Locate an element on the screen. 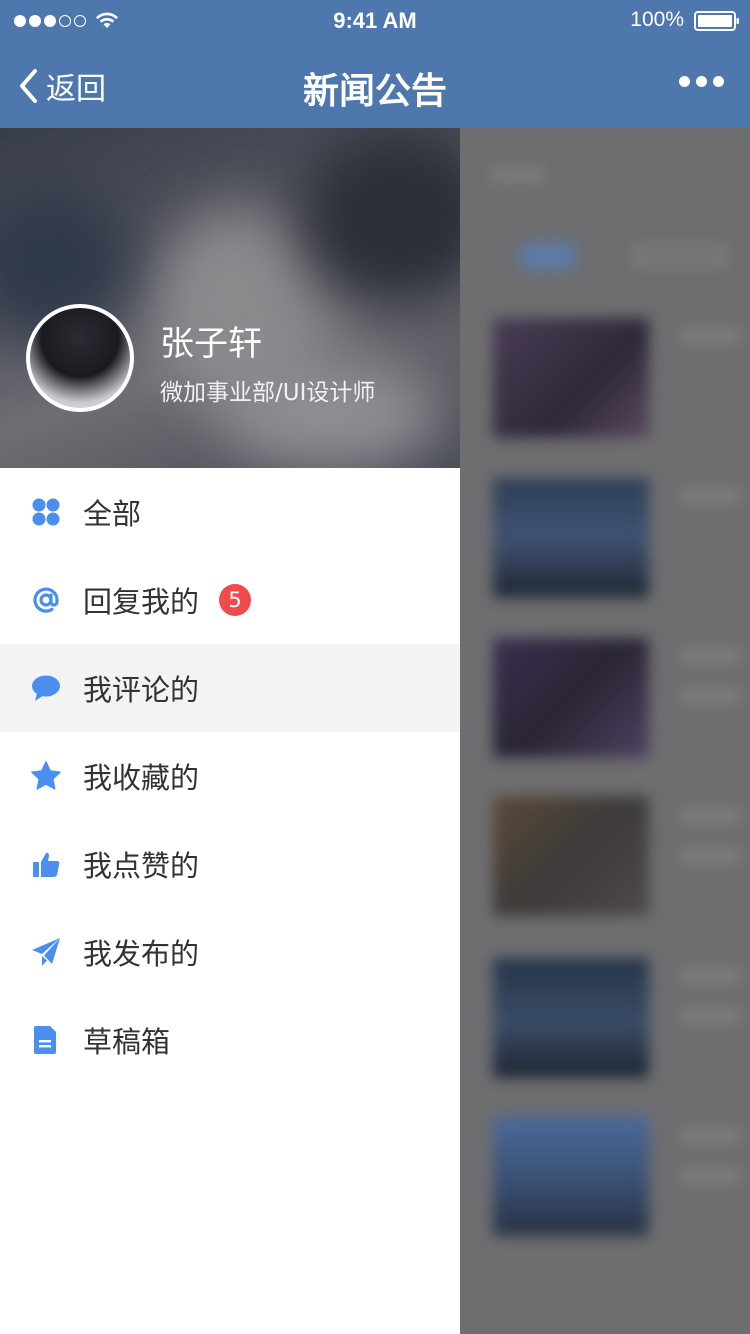  chevron-left-icon is located at coordinates (28, 86).